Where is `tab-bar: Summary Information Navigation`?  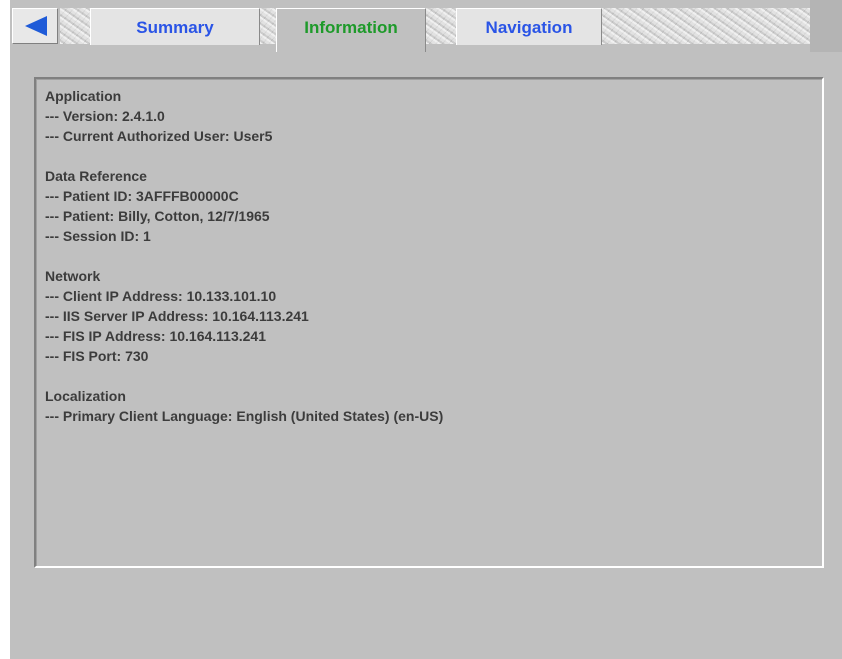 tab-bar: Summary Information Navigation is located at coordinates (426, 26).